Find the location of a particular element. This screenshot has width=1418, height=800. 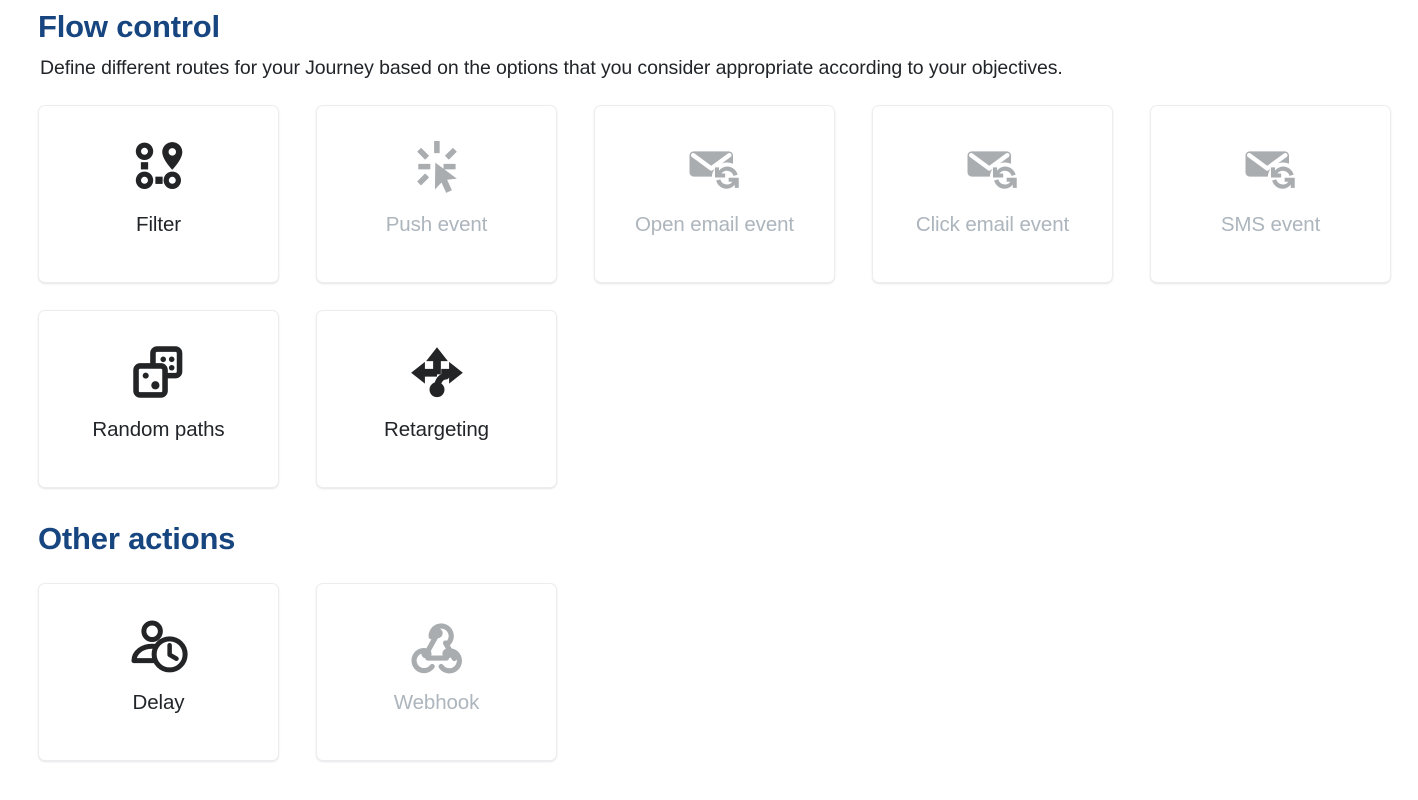

card-label: Filter is located at coordinates (158, 225).